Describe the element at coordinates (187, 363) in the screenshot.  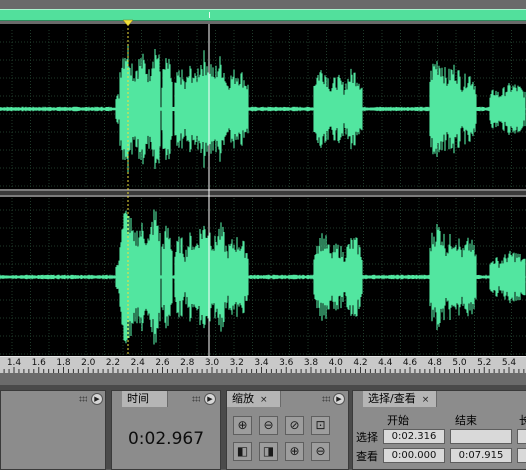
I see `ruler-label: 2.8` at that location.